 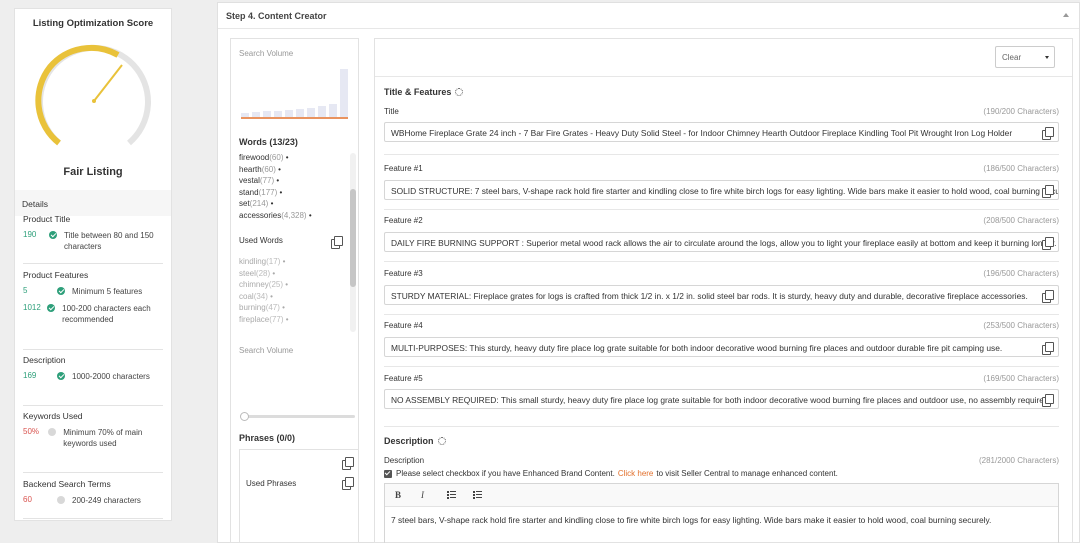 I want to click on feature-2-label: Feature #2, so click(x=403, y=220).